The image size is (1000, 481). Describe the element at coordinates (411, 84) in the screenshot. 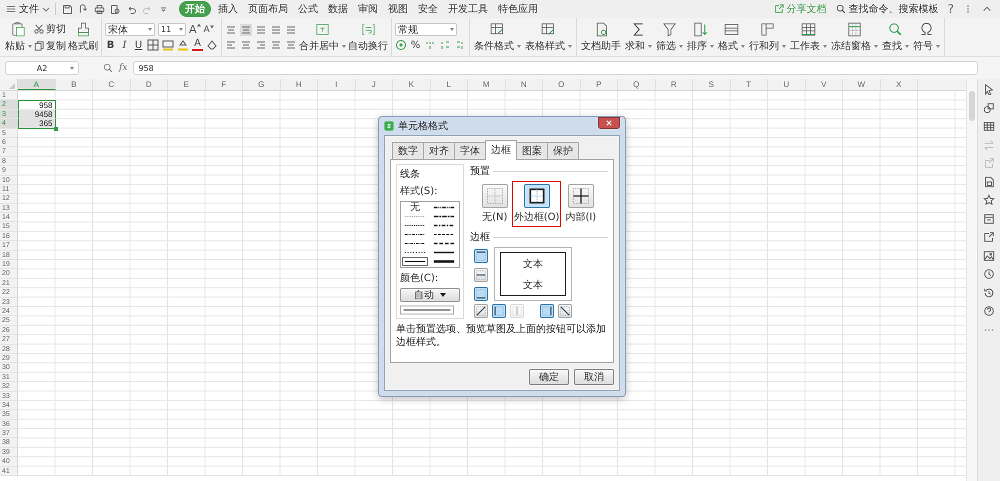

I see `column-header: K` at that location.